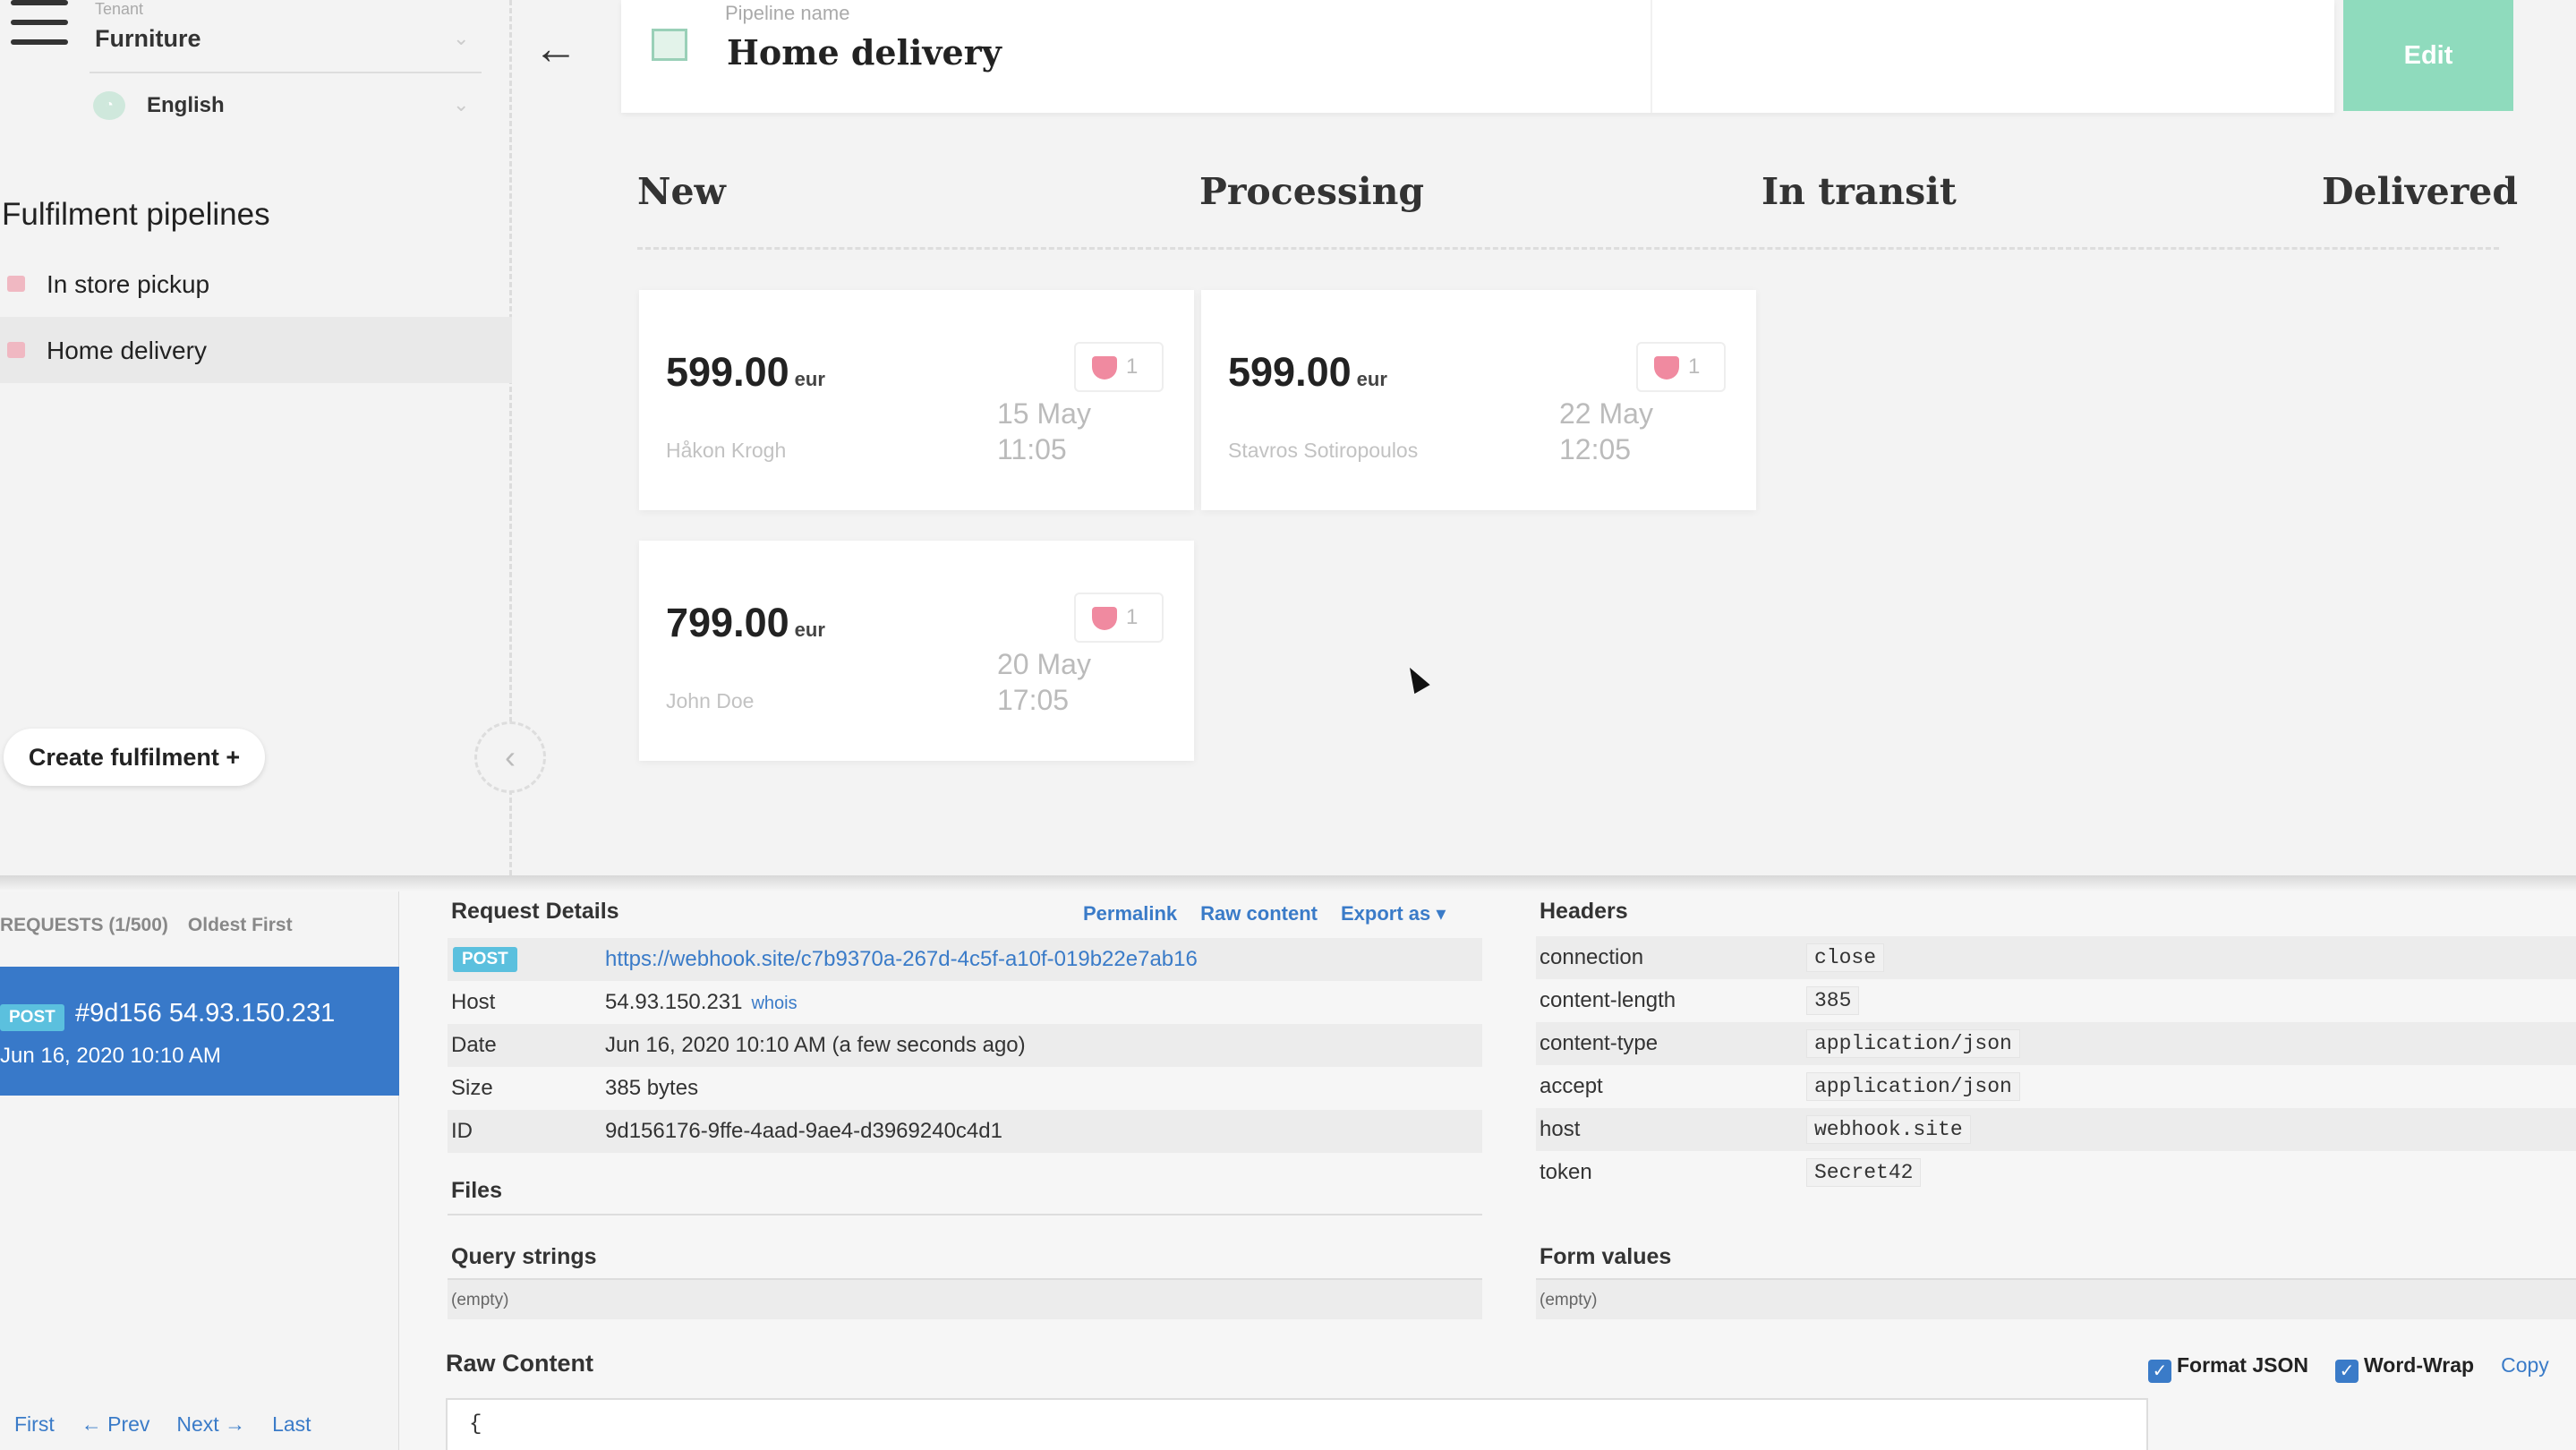  What do you see at coordinates (1833, 1000) in the screenshot?
I see `header-value: 385` at bounding box center [1833, 1000].